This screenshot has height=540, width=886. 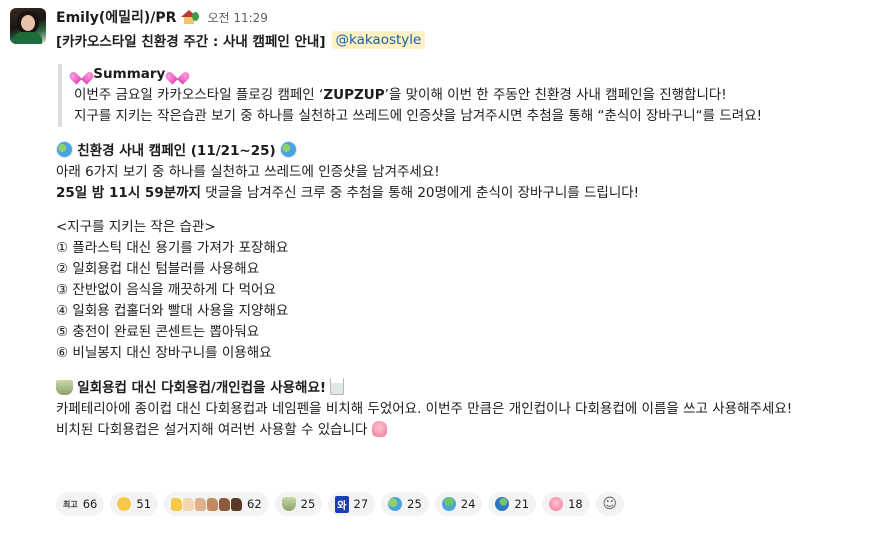 I want to click on cups-heading-line: 일회용컵 대신 다회용컵/개인컵을 사용해요!, so click(x=466, y=388).